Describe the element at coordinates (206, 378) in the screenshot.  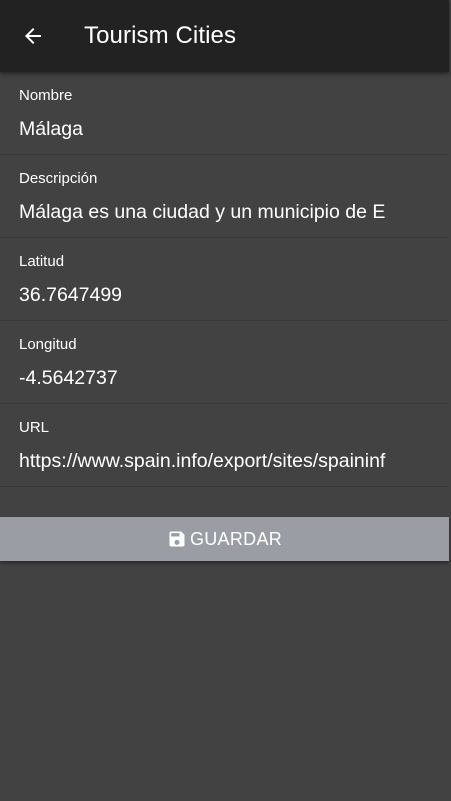
I see `longitud-input` at that location.